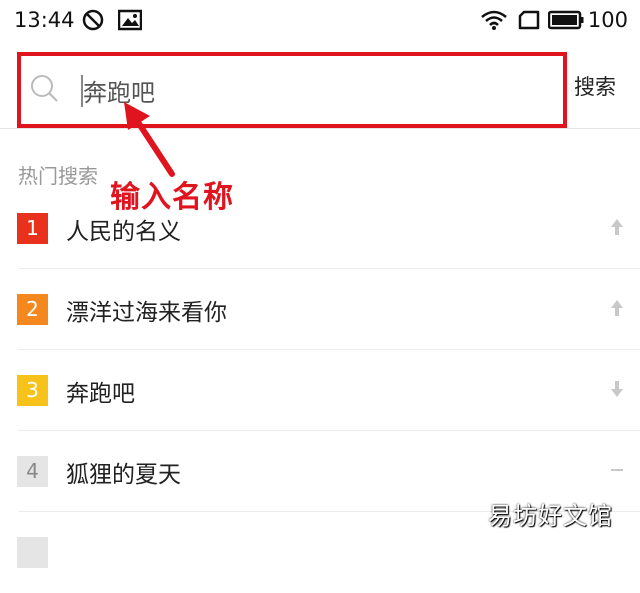 Image resolution: width=640 pixels, height=593 pixels. Describe the element at coordinates (32, 309) in the screenshot. I see `rank-badge: 2` at that location.